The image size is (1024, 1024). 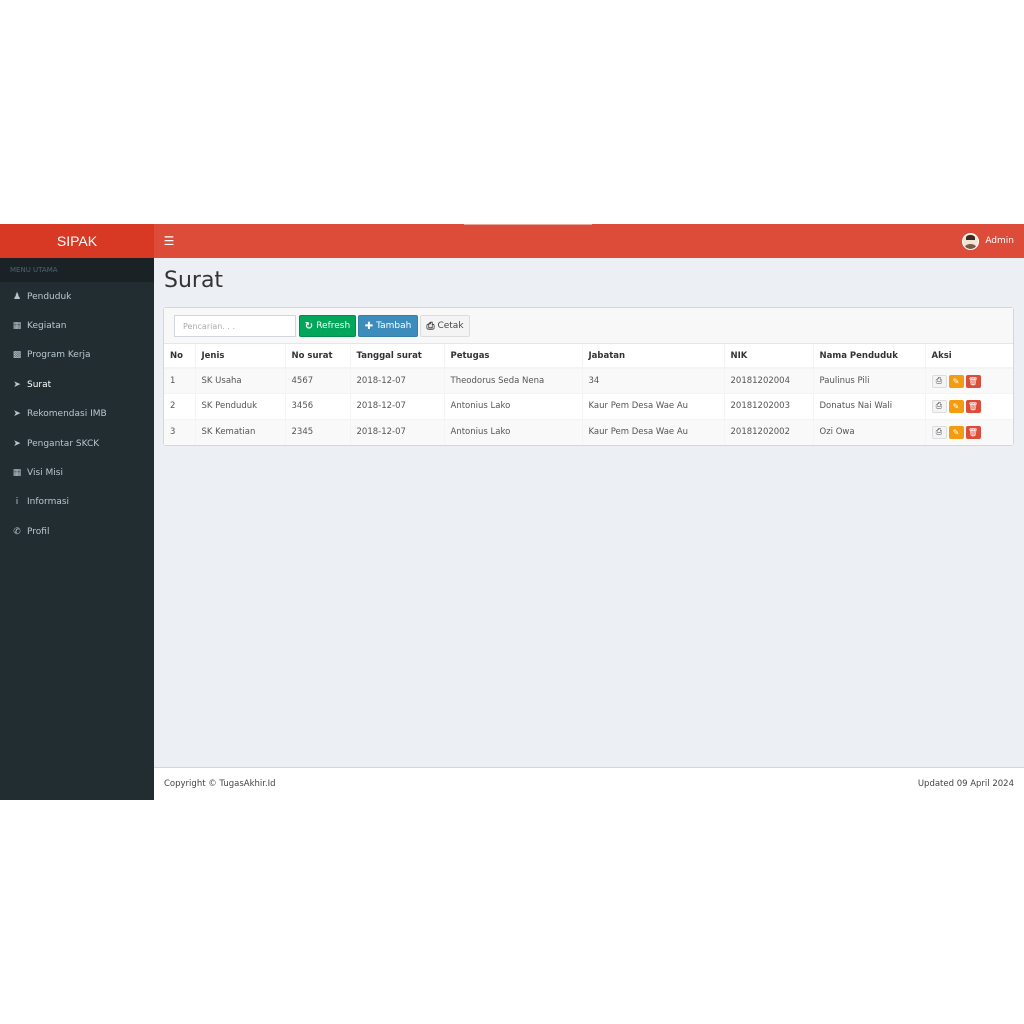 I want to click on sidebar-item-label: Pengantar SKCK, so click(x=63, y=443).